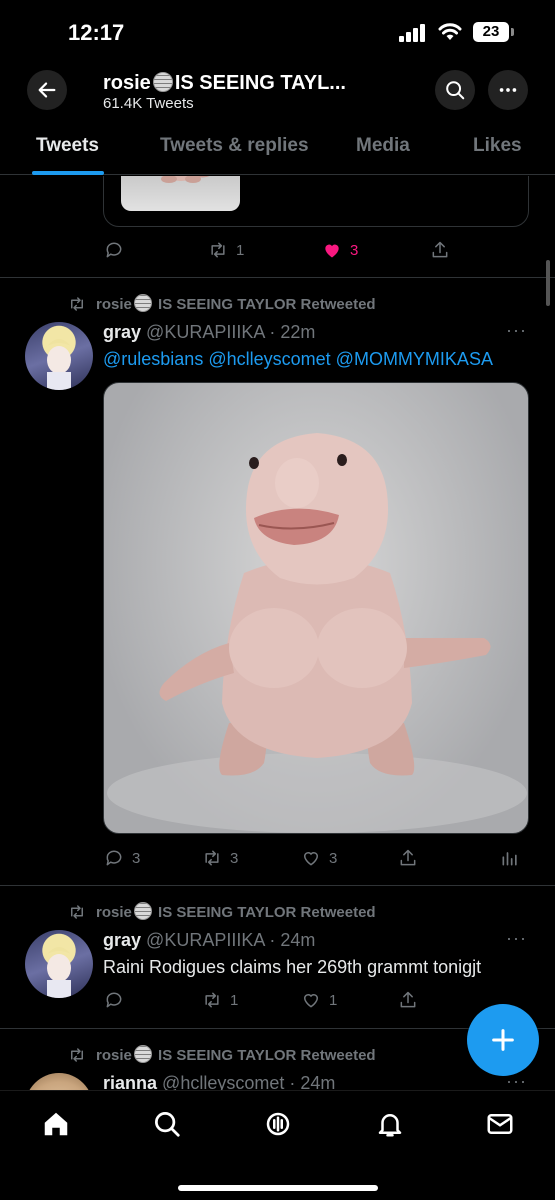 The height and width of the screenshot is (1200, 555). I want to click on like-button: 1, so click(319, 1000).